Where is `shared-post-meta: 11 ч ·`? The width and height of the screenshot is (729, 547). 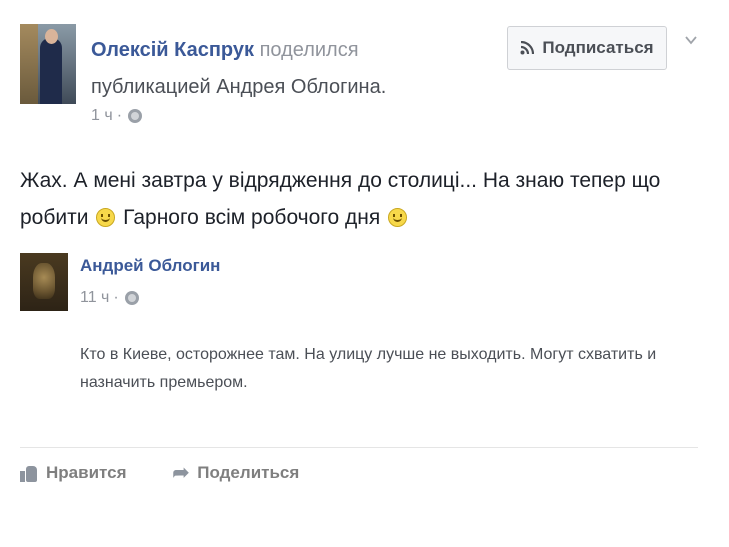
shared-post-meta: 11 ч · is located at coordinates (109, 298).